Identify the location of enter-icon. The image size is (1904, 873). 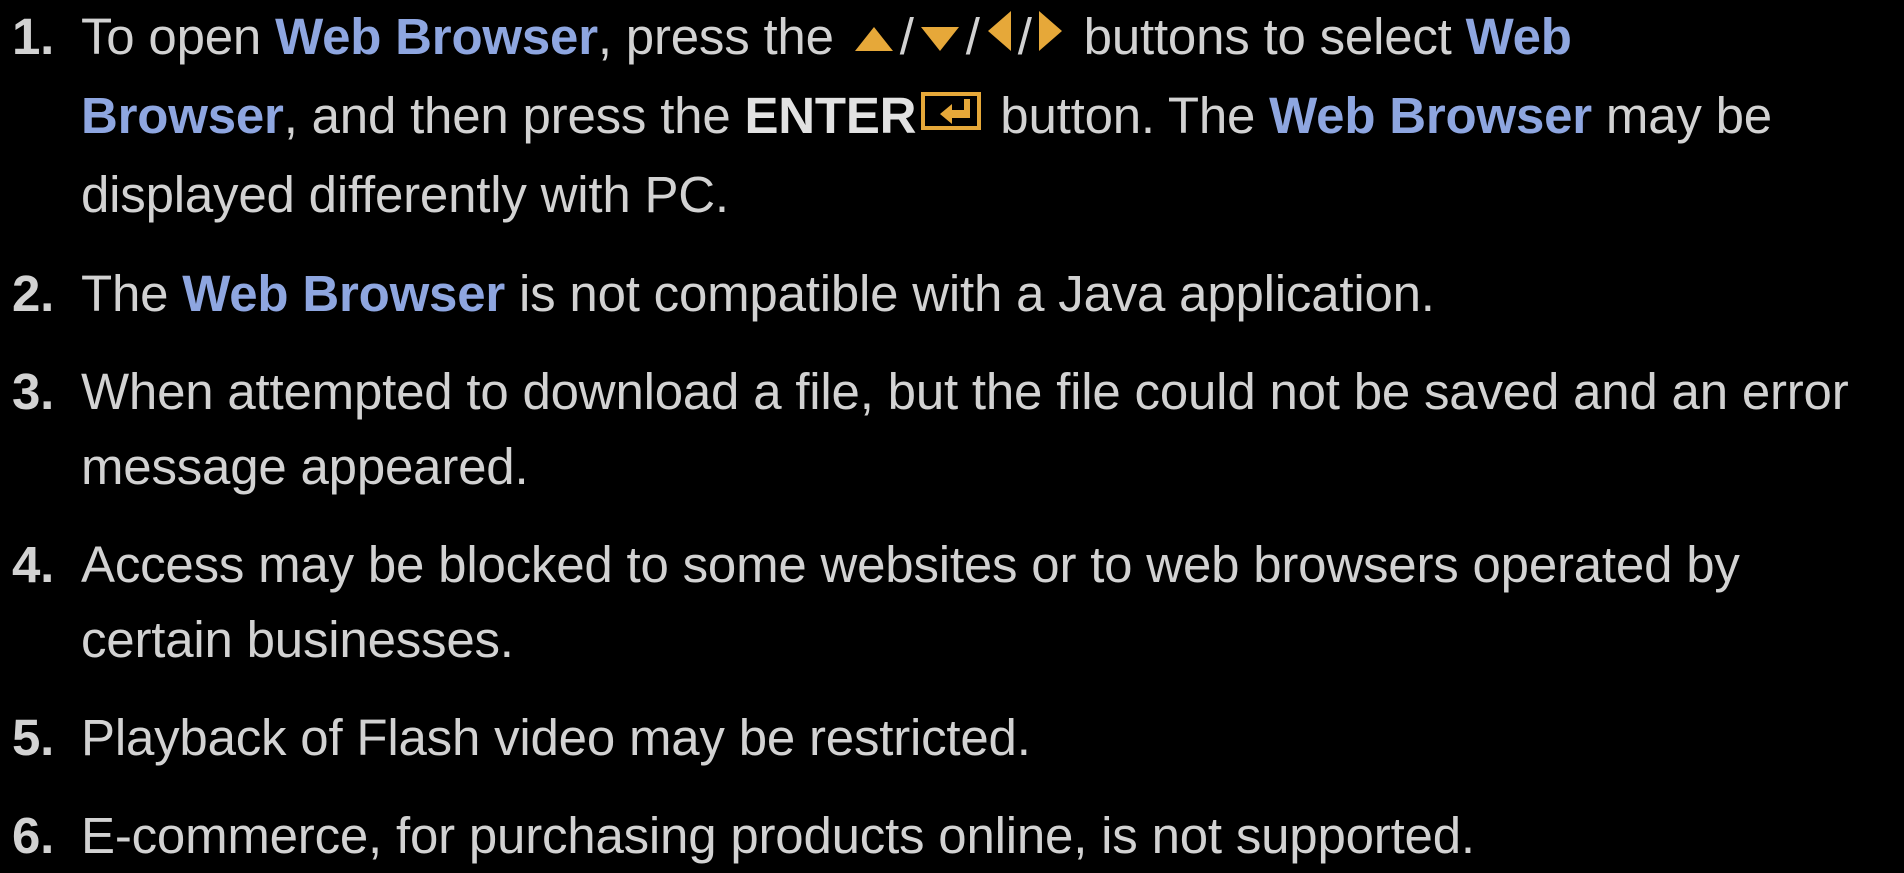
(951, 115).